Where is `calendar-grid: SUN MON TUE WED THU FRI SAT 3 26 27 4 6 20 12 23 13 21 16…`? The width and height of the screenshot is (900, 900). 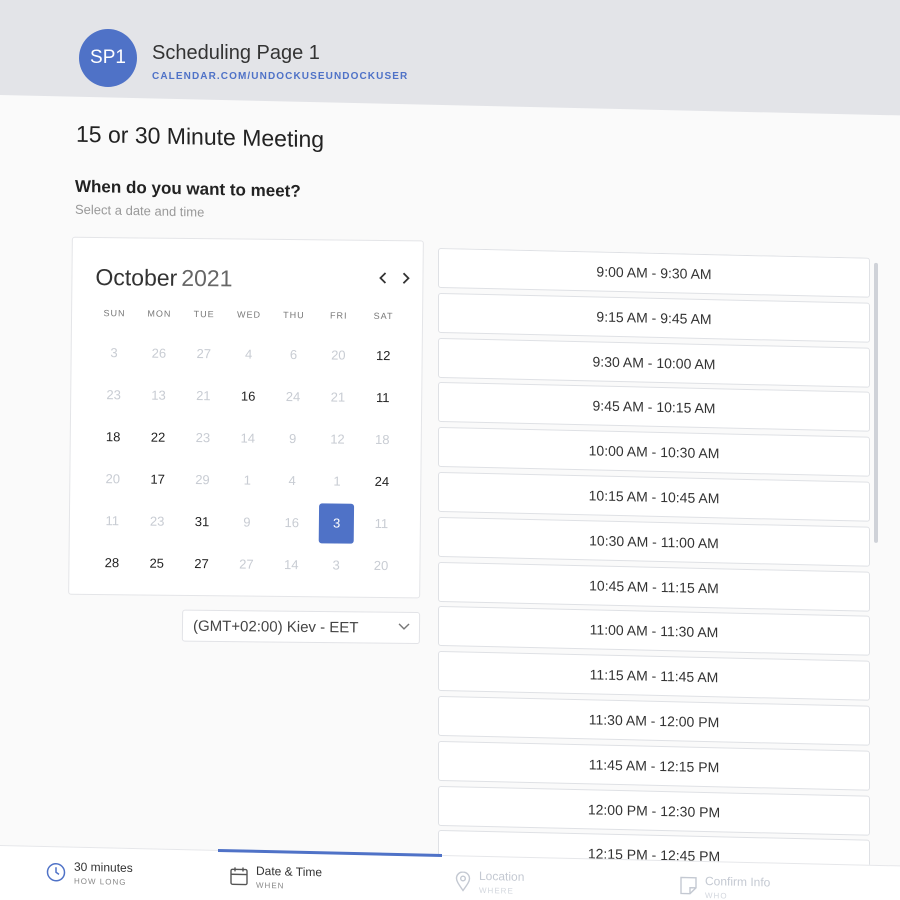 calendar-grid: SUN MON TUE WED THU FRI SAT 3 26 27 4 6 20 12 23 13 21 16… is located at coordinates (247, 447).